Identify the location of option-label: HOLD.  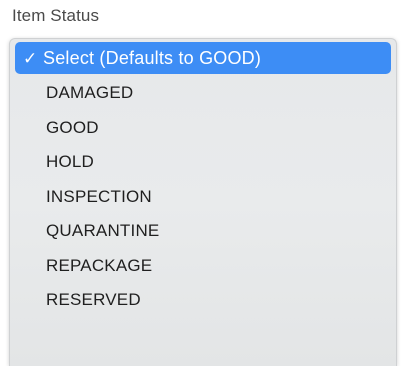
(70, 161).